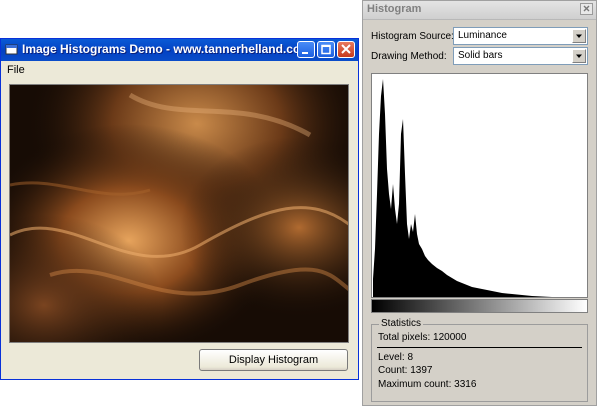 The image size is (600, 406). What do you see at coordinates (520, 56) in the screenshot?
I see `drawing-method-select: Solid bars` at bounding box center [520, 56].